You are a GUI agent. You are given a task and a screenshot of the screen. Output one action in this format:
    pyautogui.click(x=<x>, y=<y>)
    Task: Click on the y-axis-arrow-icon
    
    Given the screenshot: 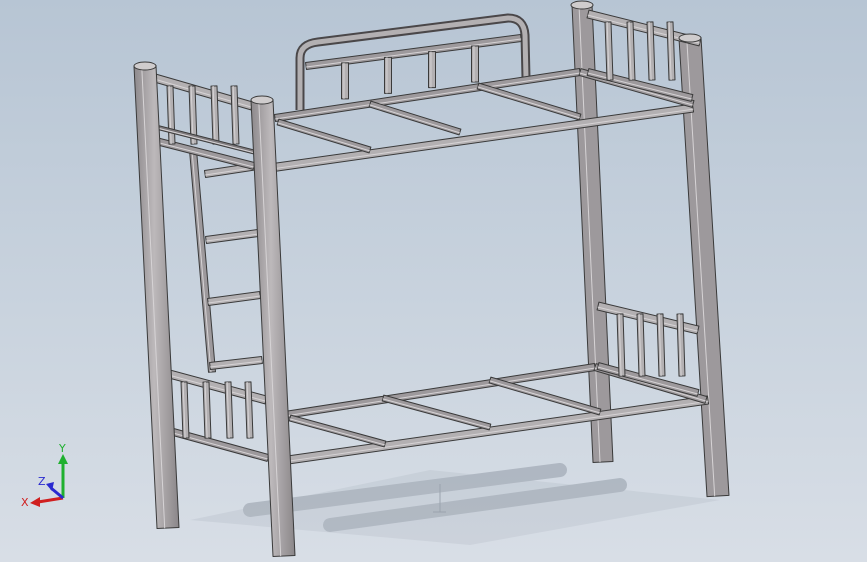 What is the action you would take?
    pyautogui.click(x=63, y=459)
    